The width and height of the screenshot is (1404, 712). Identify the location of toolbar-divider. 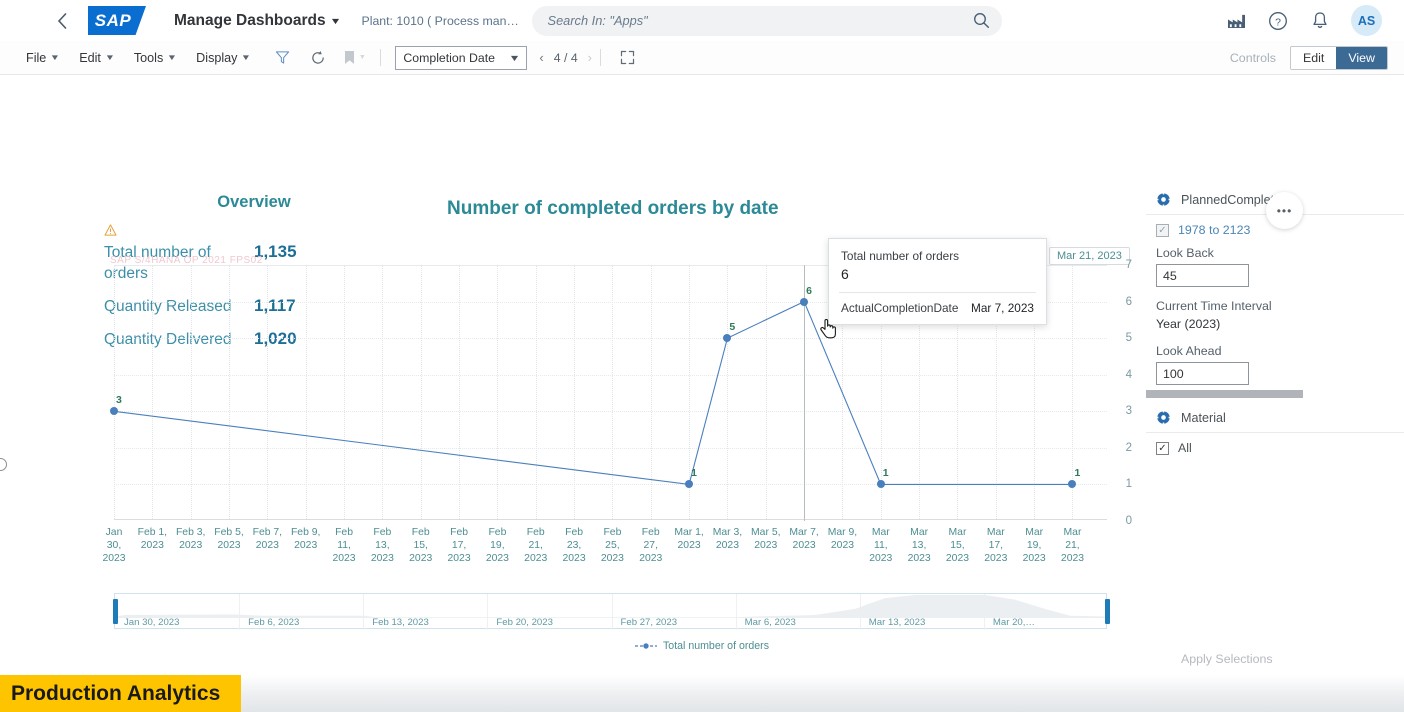
(381, 57).